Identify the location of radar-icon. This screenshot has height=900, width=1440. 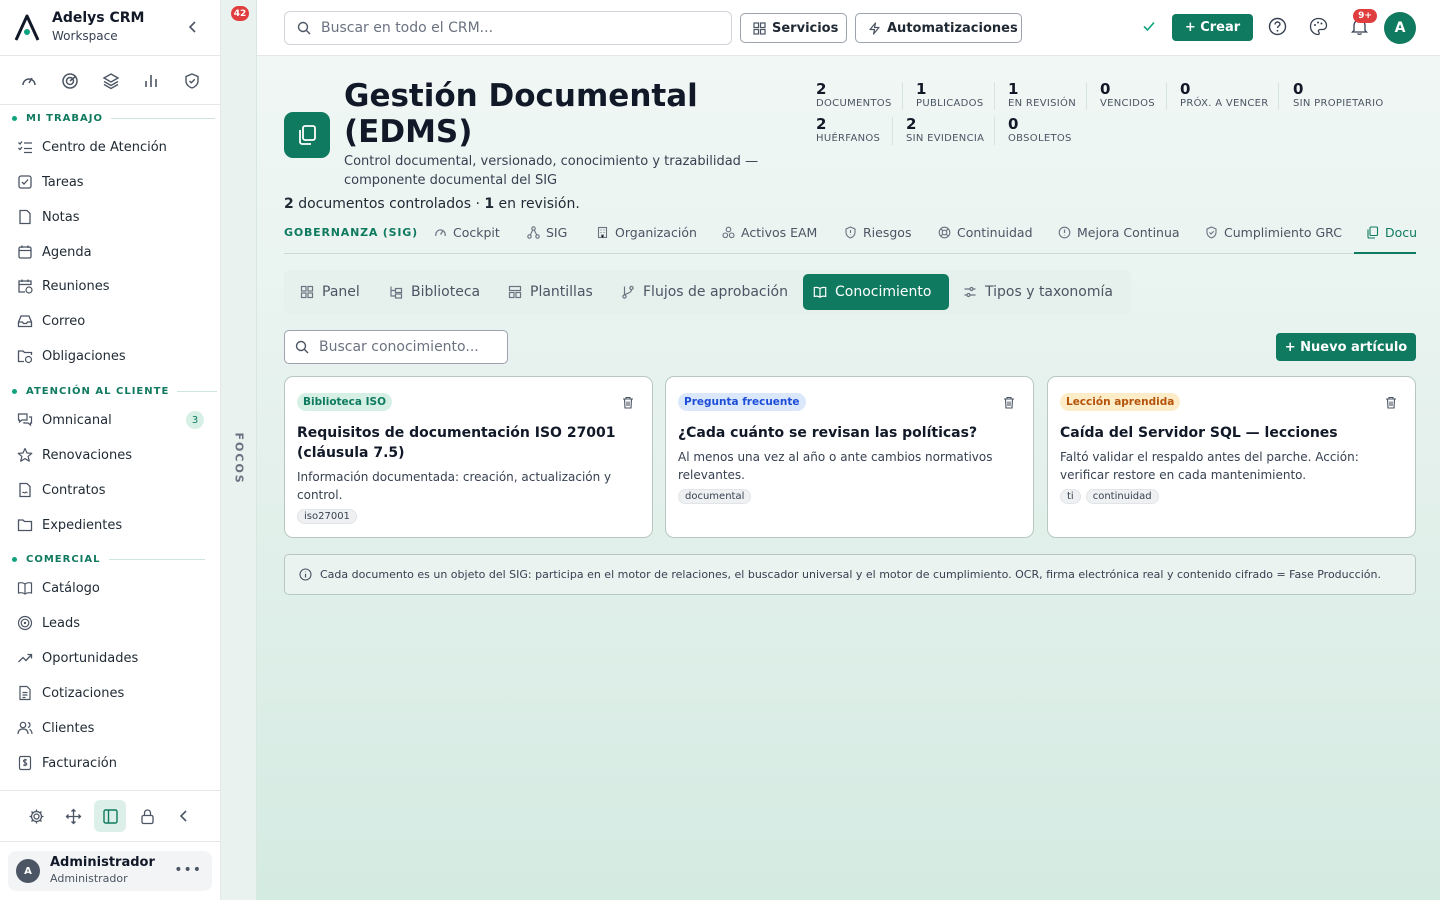
(70, 81).